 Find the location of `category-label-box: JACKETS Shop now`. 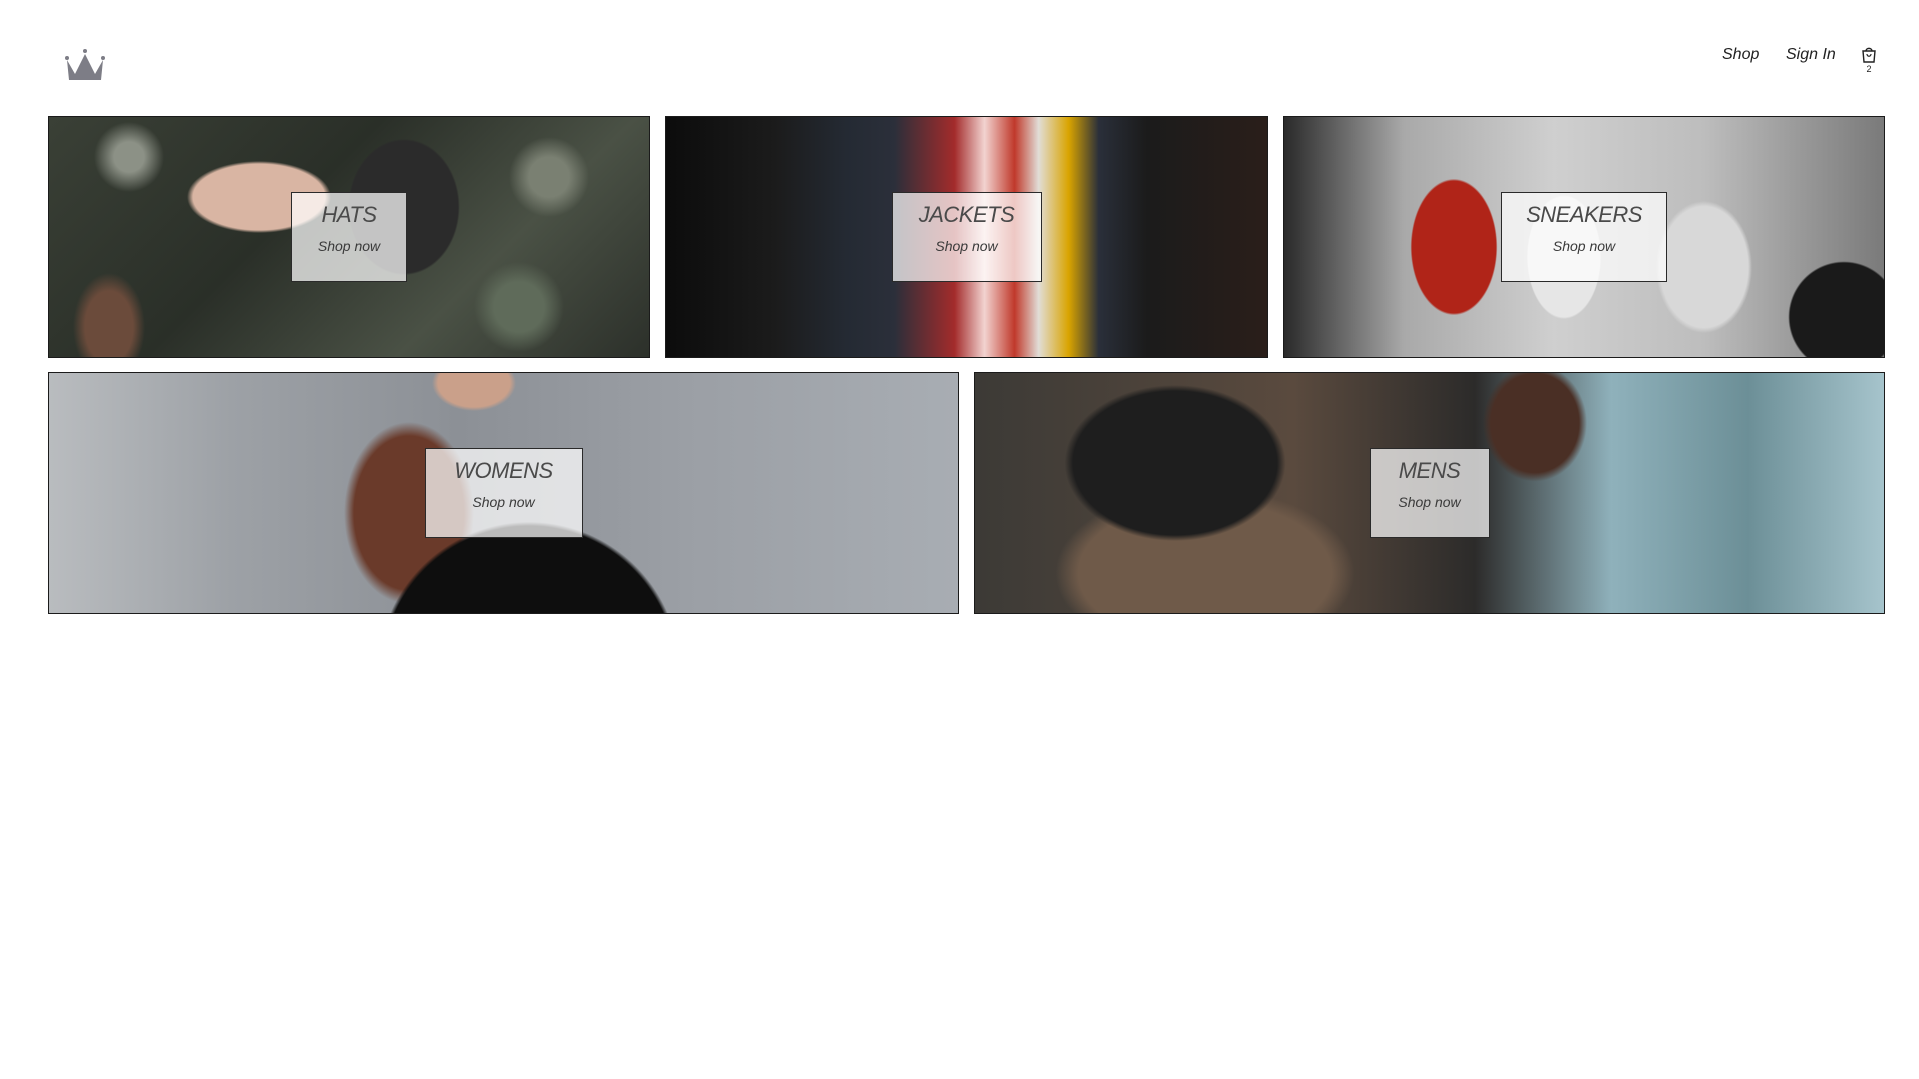

category-label-box: JACKETS Shop now is located at coordinates (966, 237).